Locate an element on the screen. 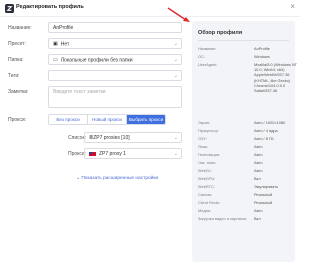 This screenshot has width=320, height=270. preset-value: Нет is located at coordinates (65, 44).